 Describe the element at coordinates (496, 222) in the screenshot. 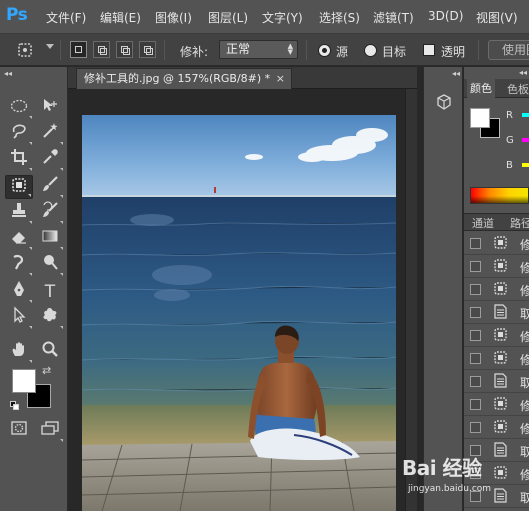

I see `channels-panel-tabs: 通道 路径` at that location.